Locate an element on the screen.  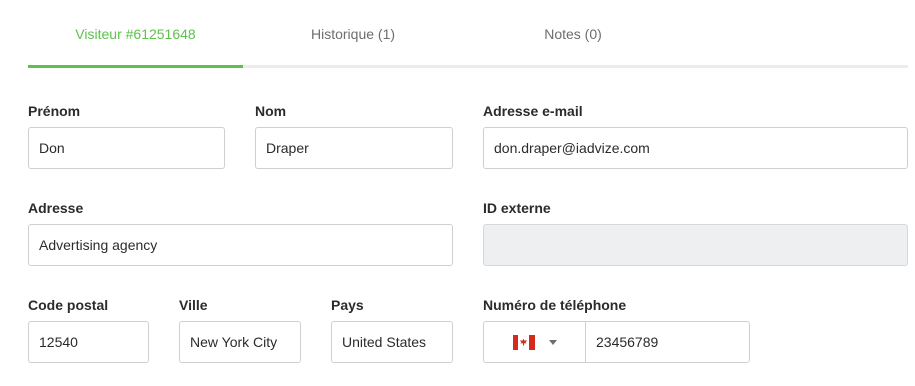
tab-notes: Notes (0) is located at coordinates (573, 34).